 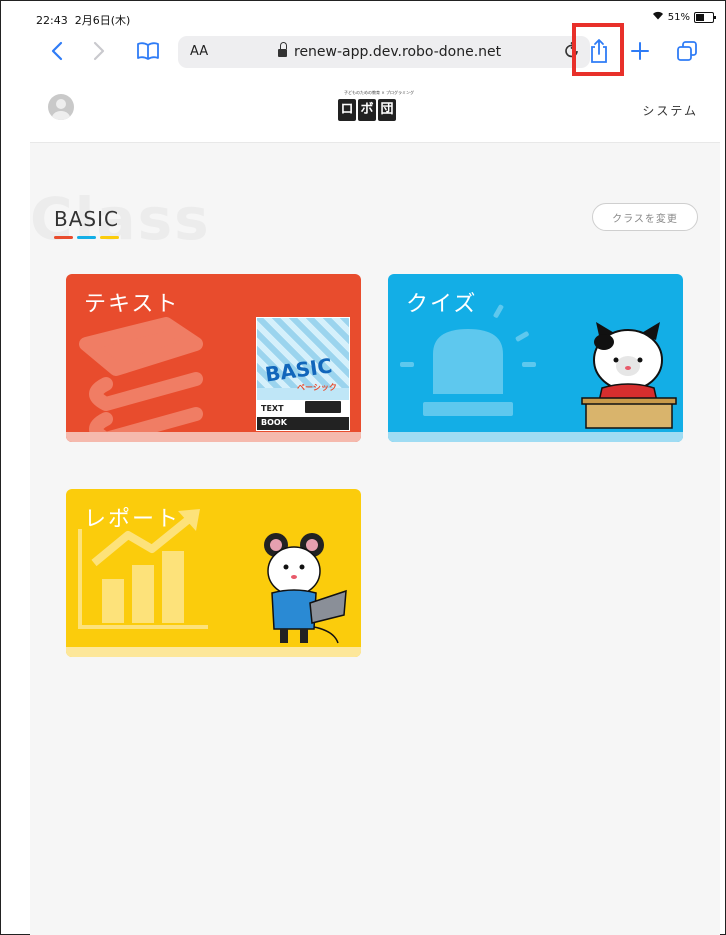 What do you see at coordinates (148, 51) in the screenshot?
I see `bookmarks-icon` at bounding box center [148, 51].